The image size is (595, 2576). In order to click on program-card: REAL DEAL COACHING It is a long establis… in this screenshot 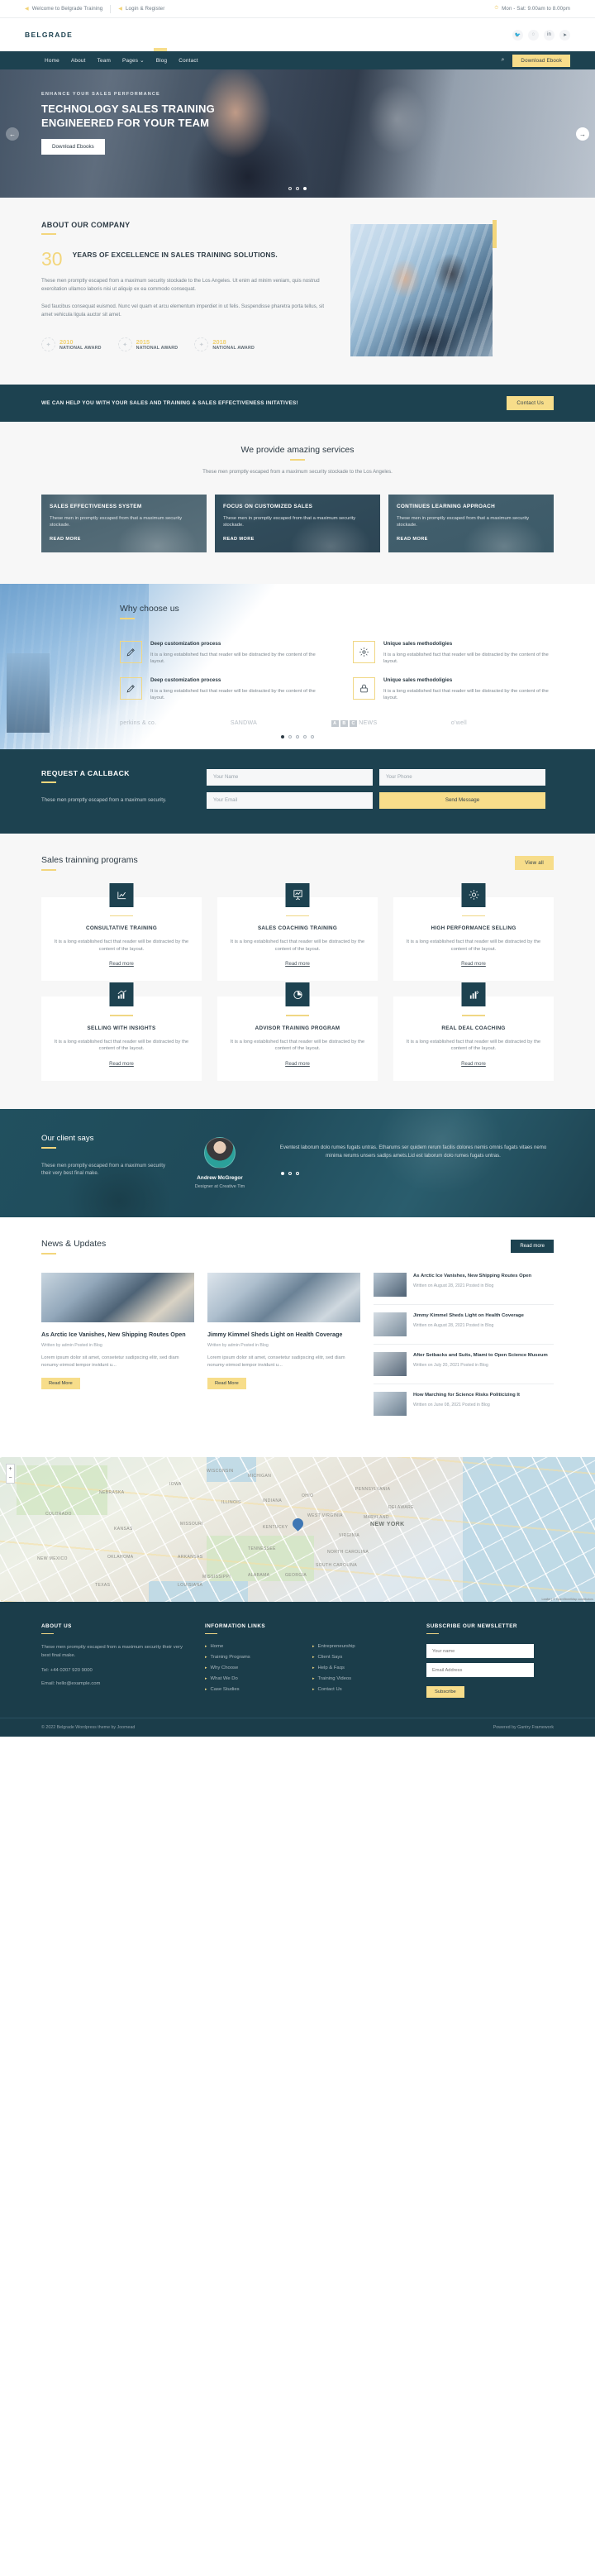, I will do `click(473, 1031)`.